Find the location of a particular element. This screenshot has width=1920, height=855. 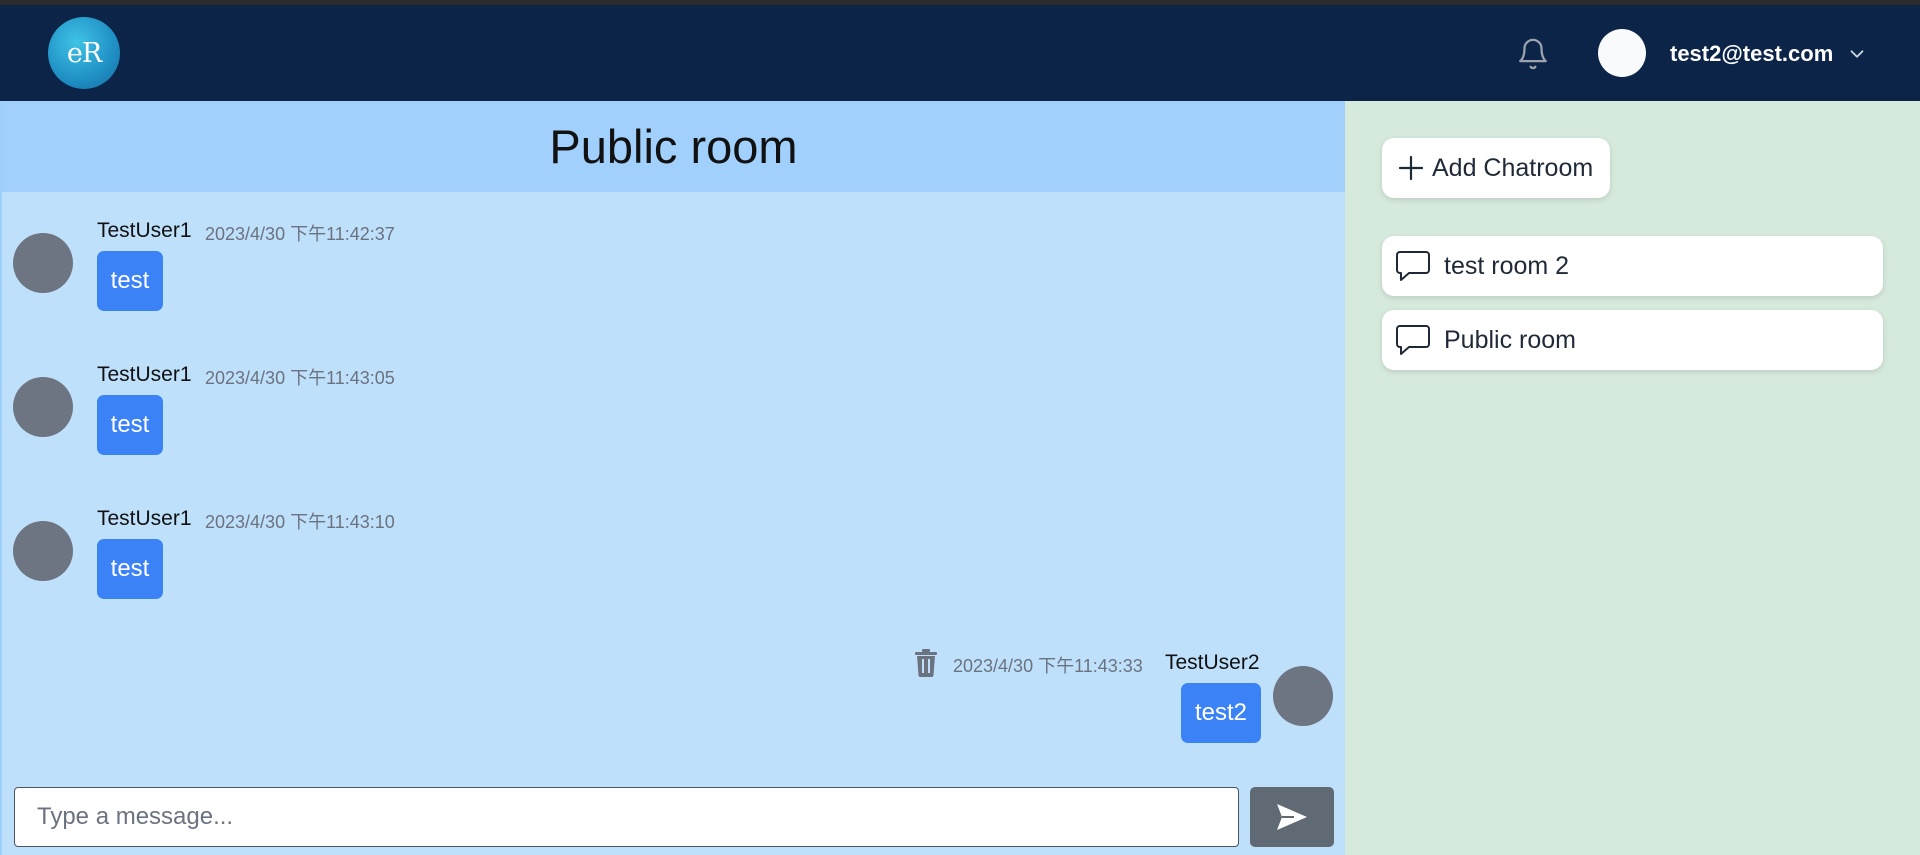

message-timestamp: 2023/4/30 下午11:43:10 is located at coordinates (300, 522).